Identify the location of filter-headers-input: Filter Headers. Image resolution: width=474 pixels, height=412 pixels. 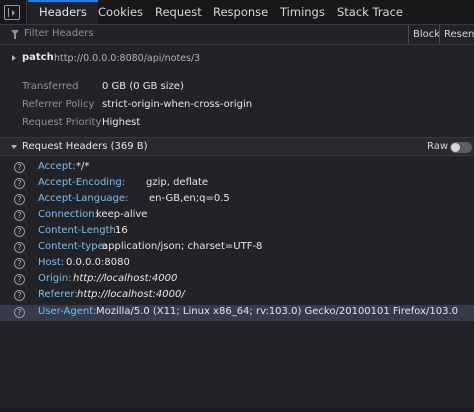
(59, 33).